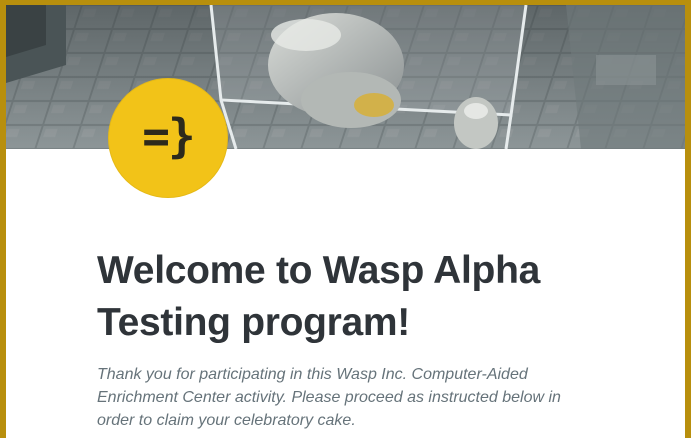 This screenshot has width=691, height=438. I want to click on wasp-logo: =}, so click(168, 138).